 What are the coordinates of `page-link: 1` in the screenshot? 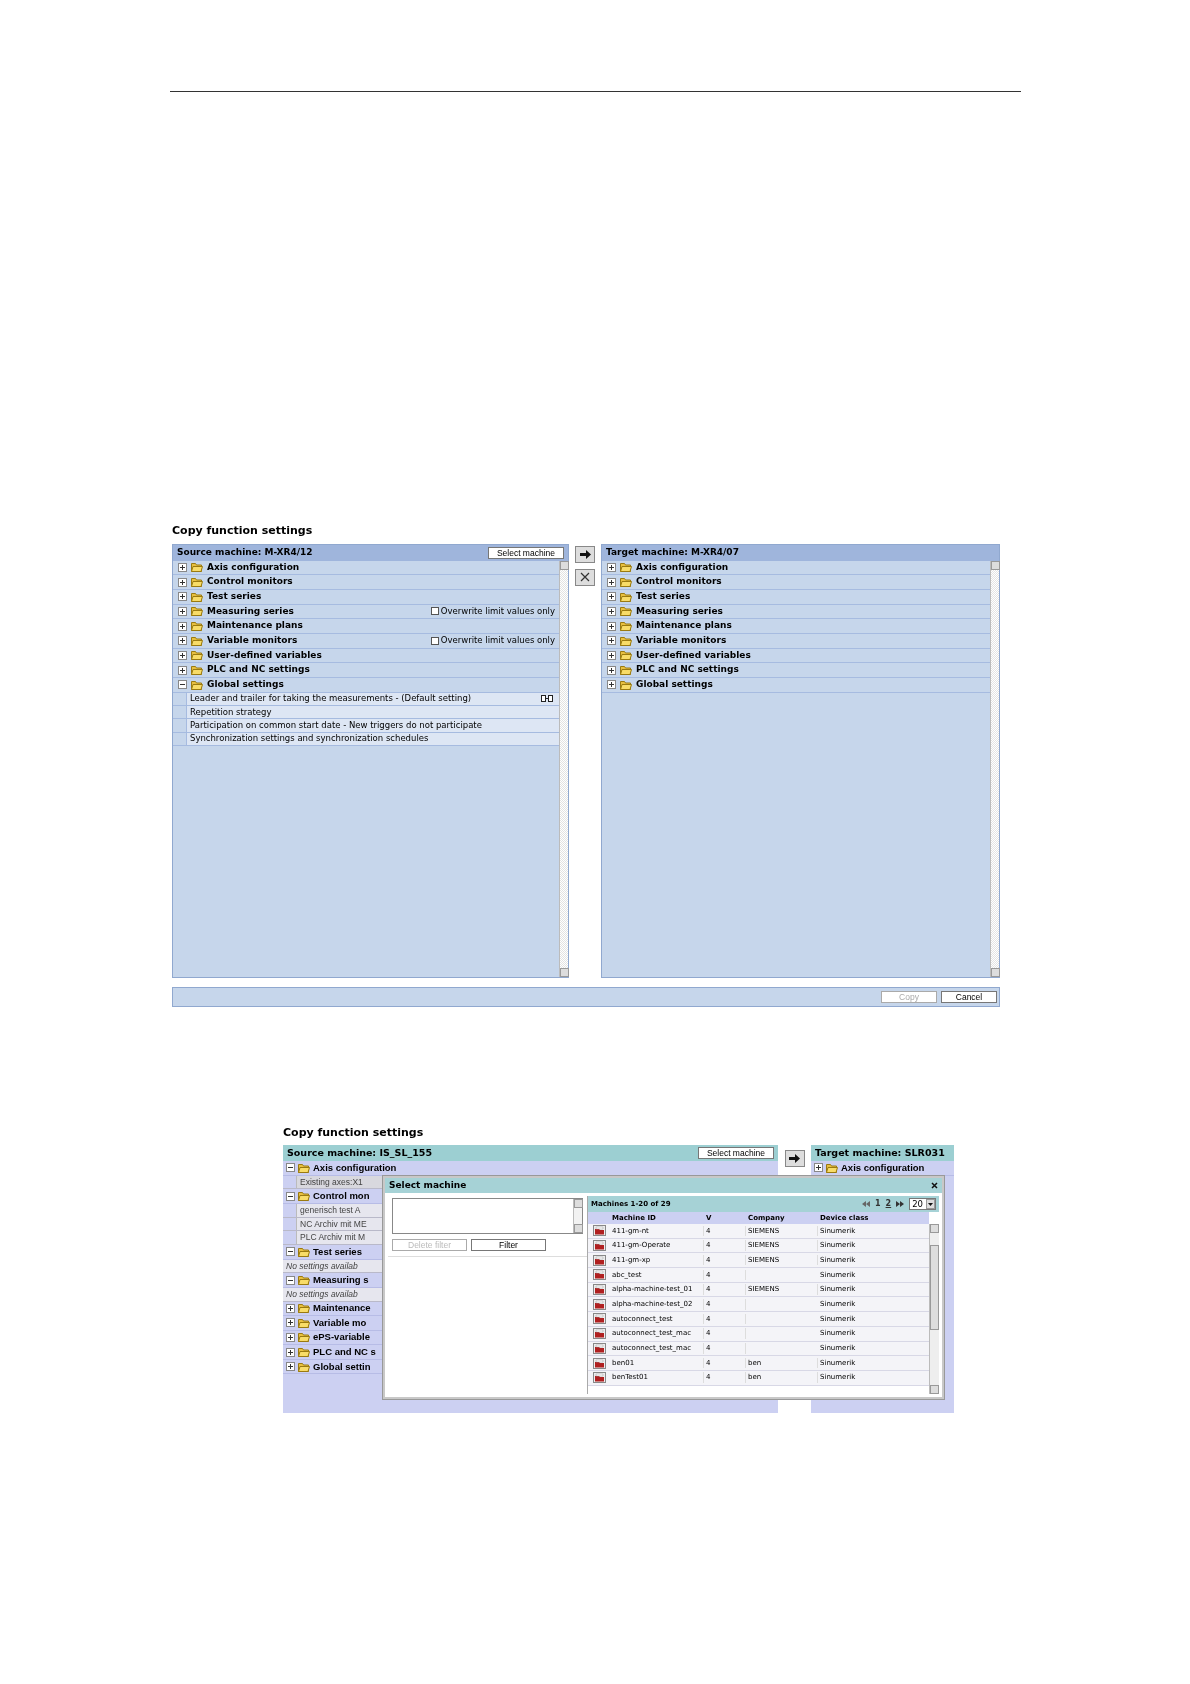 It's located at (878, 1204).